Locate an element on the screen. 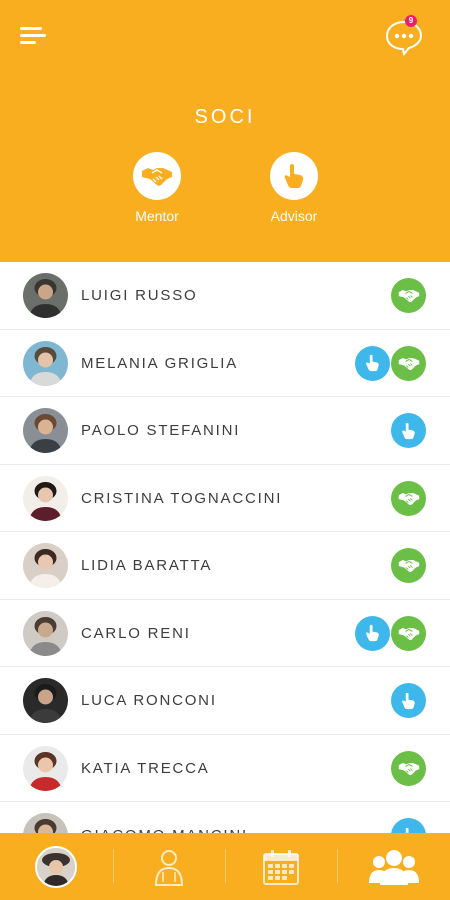 This screenshot has width=450, height=900. nav-person is located at coordinates (169, 866).